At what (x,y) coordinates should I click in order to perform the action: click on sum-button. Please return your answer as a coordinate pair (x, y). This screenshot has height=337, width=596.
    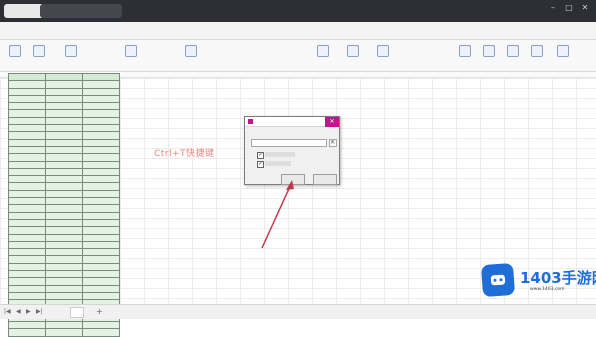
    Looking at the image, I should click on (383, 56).